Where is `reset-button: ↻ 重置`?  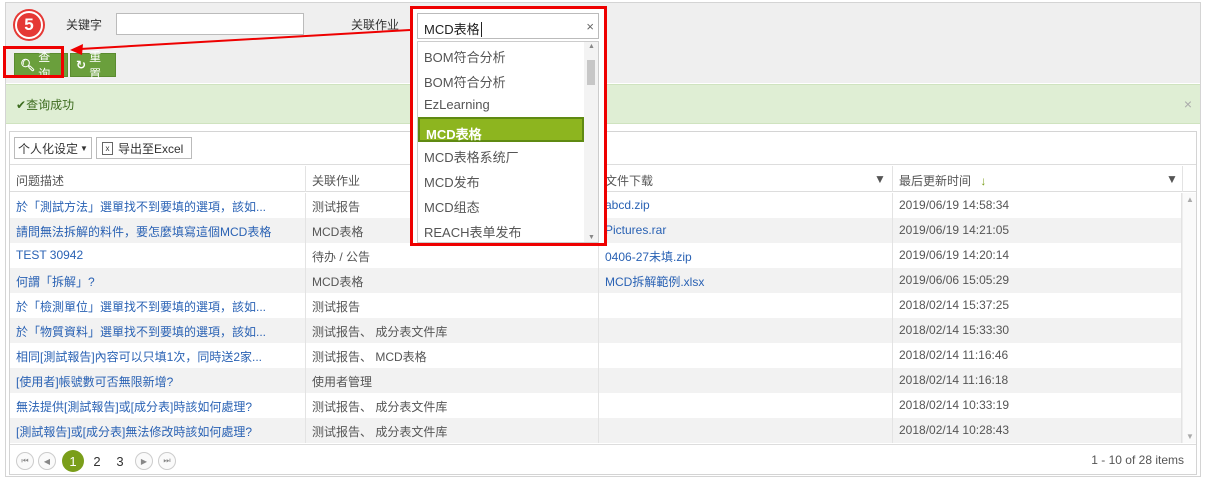
reset-button: ↻ 重置 is located at coordinates (93, 65).